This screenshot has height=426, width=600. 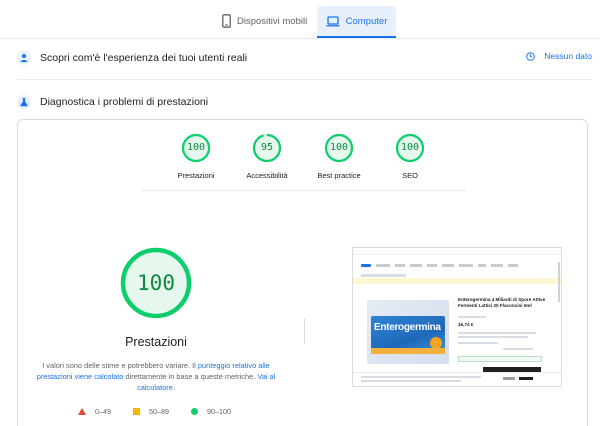 I want to click on thumb-price: 16,74 €, so click(x=466, y=324).